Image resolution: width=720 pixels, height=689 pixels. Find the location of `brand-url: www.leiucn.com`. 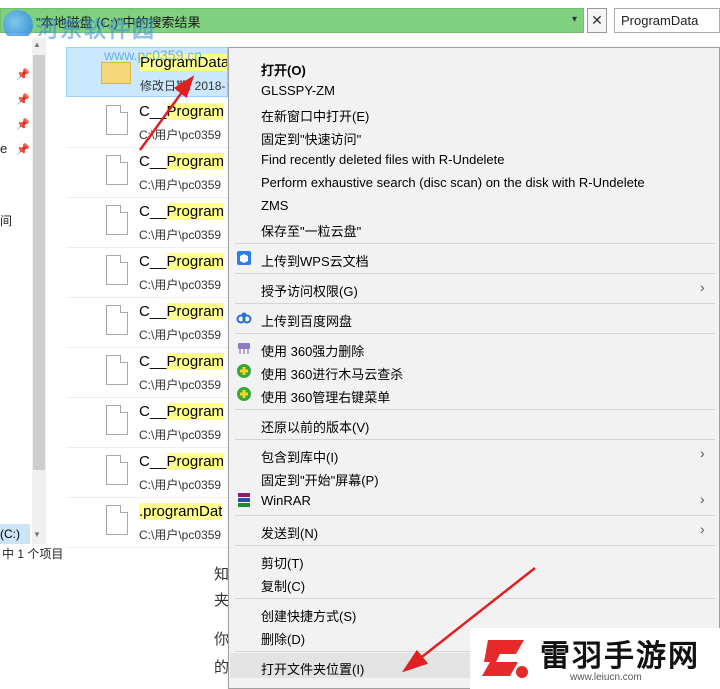

brand-url: www.leiucn.com is located at coordinates (606, 677).